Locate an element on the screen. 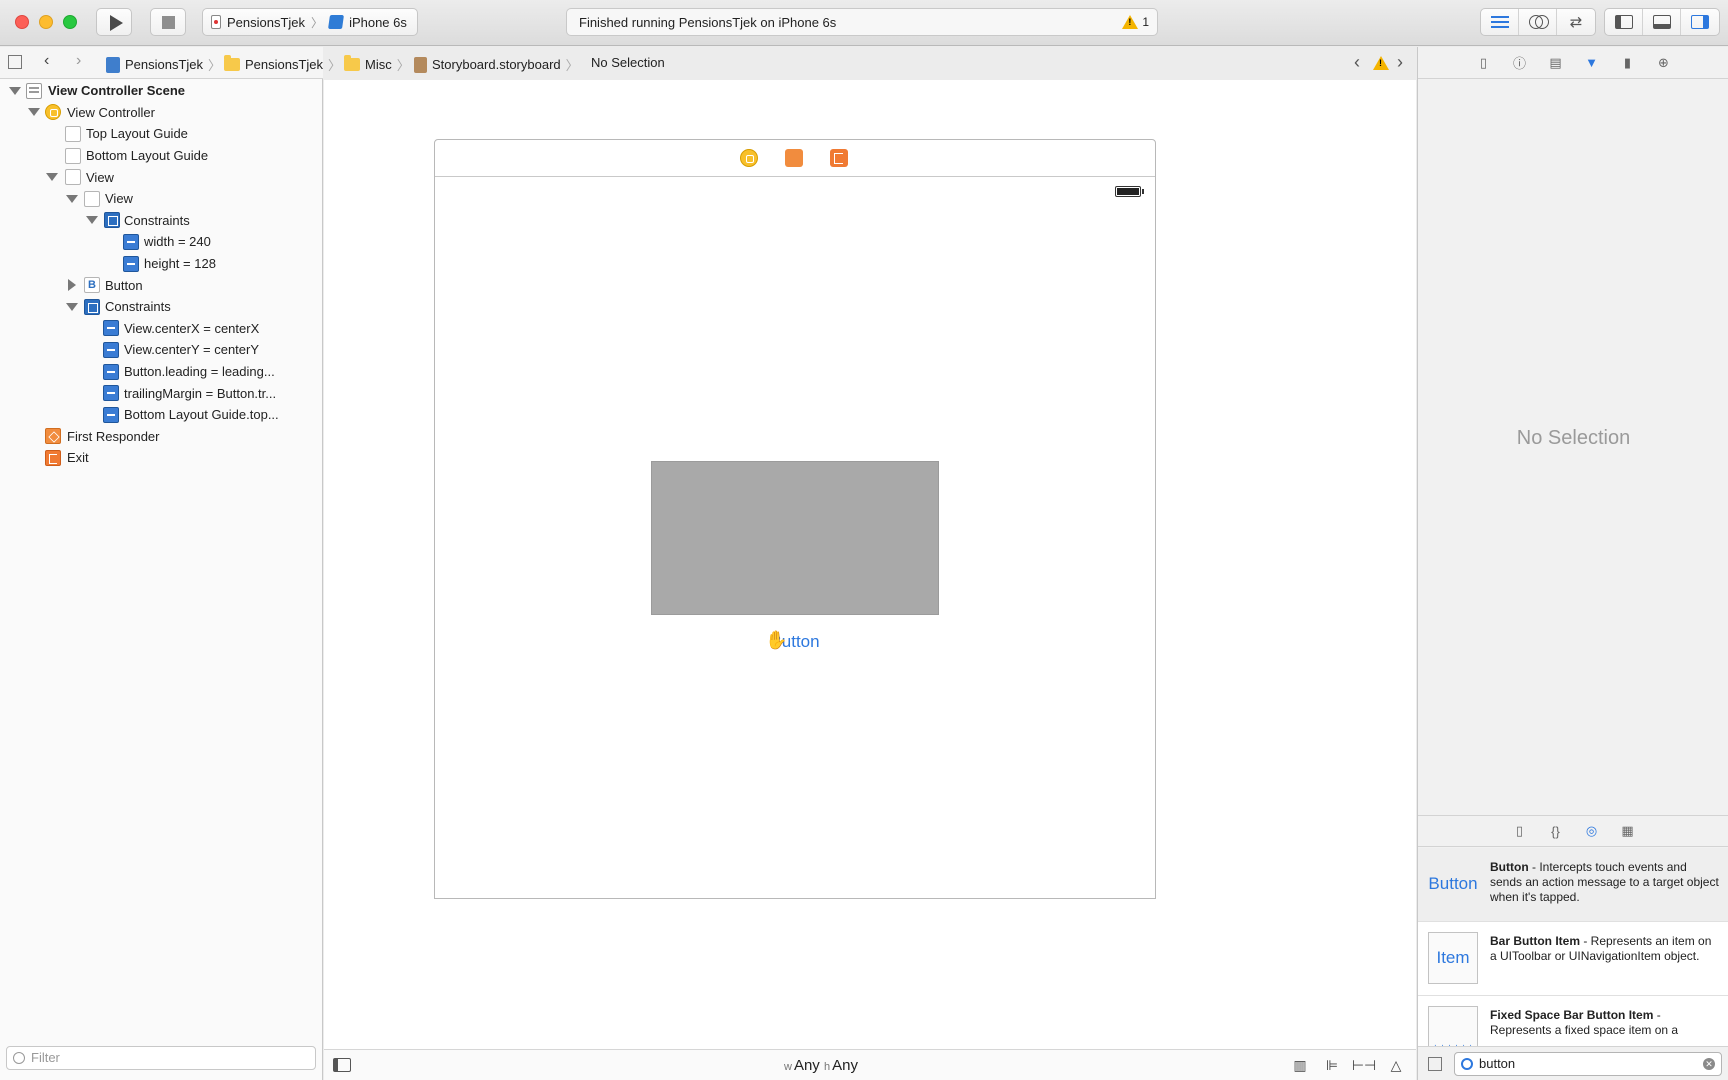  toggle-navigator-button is located at coordinates (1624, 22).